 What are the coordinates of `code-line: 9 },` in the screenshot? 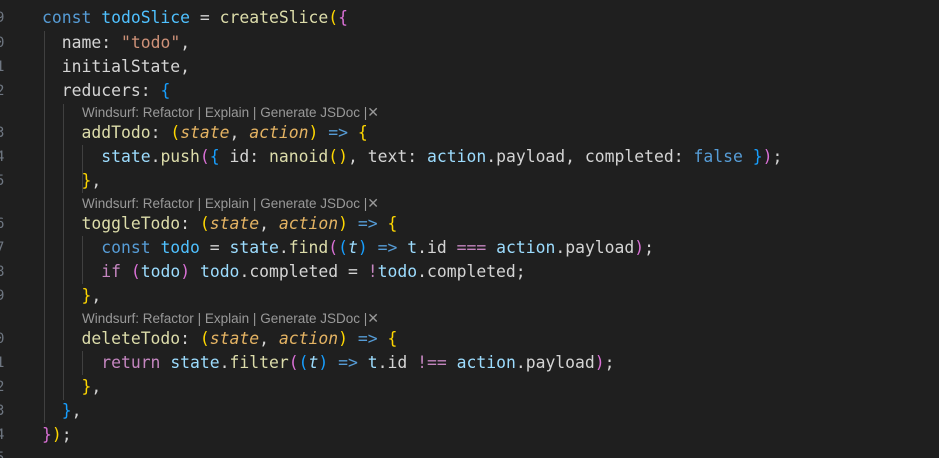 It's located at (469, 296).